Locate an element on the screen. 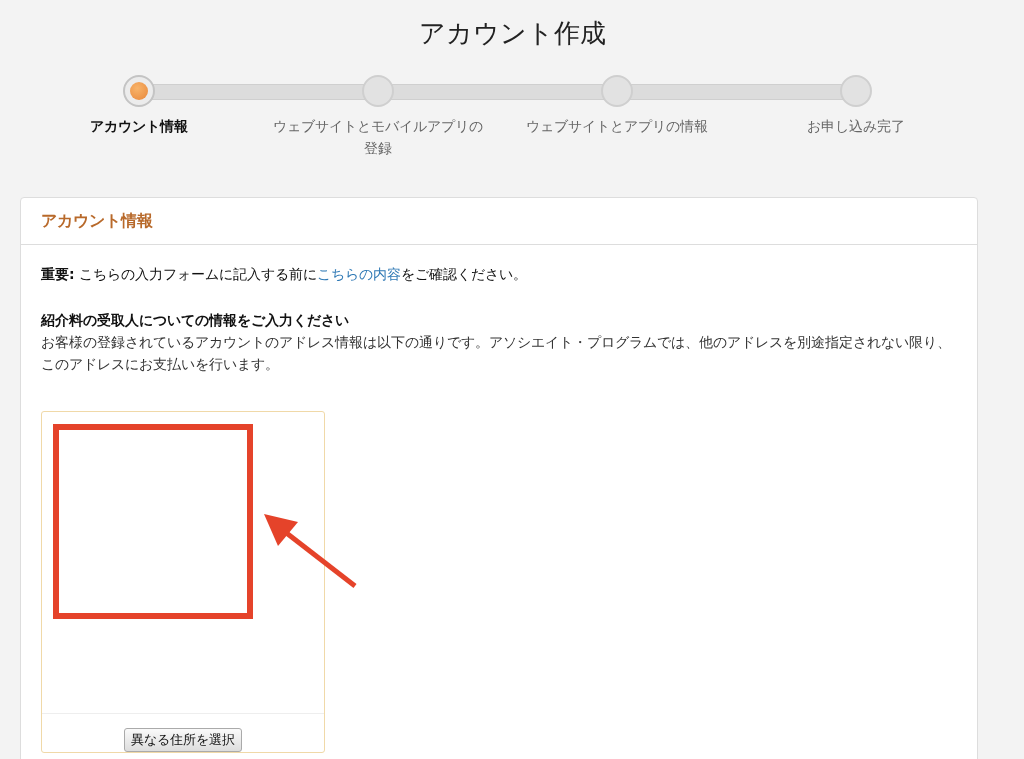  step-label: ウェブサイトとアプリの情報 is located at coordinates (616, 126).